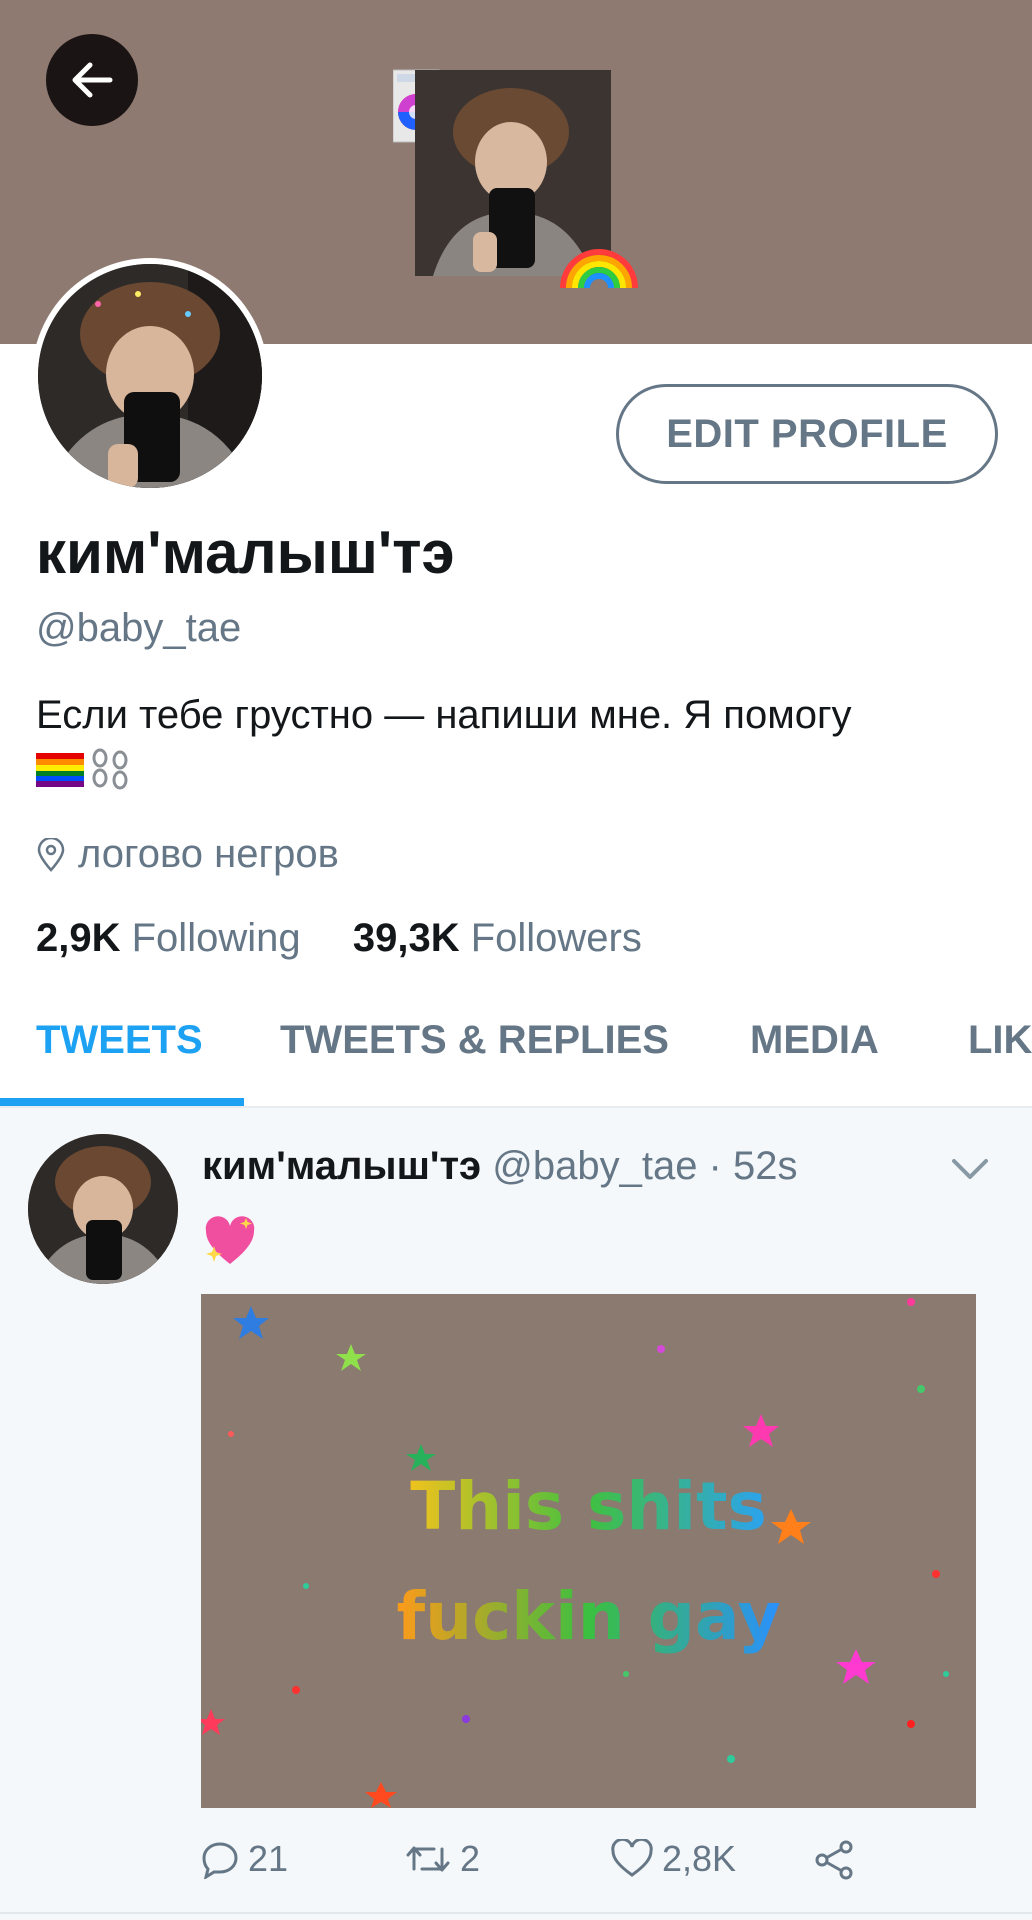 This screenshot has height=1920, width=1032. What do you see at coordinates (556, 938) in the screenshot?
I see `followers-label: Followers` at bounding box center [556, 938].